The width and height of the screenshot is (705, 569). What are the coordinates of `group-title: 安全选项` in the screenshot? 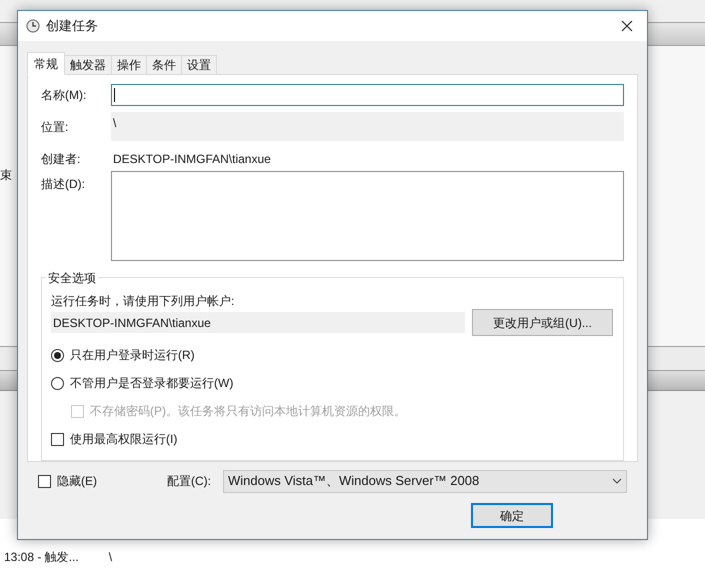 It's located at (72, 278).